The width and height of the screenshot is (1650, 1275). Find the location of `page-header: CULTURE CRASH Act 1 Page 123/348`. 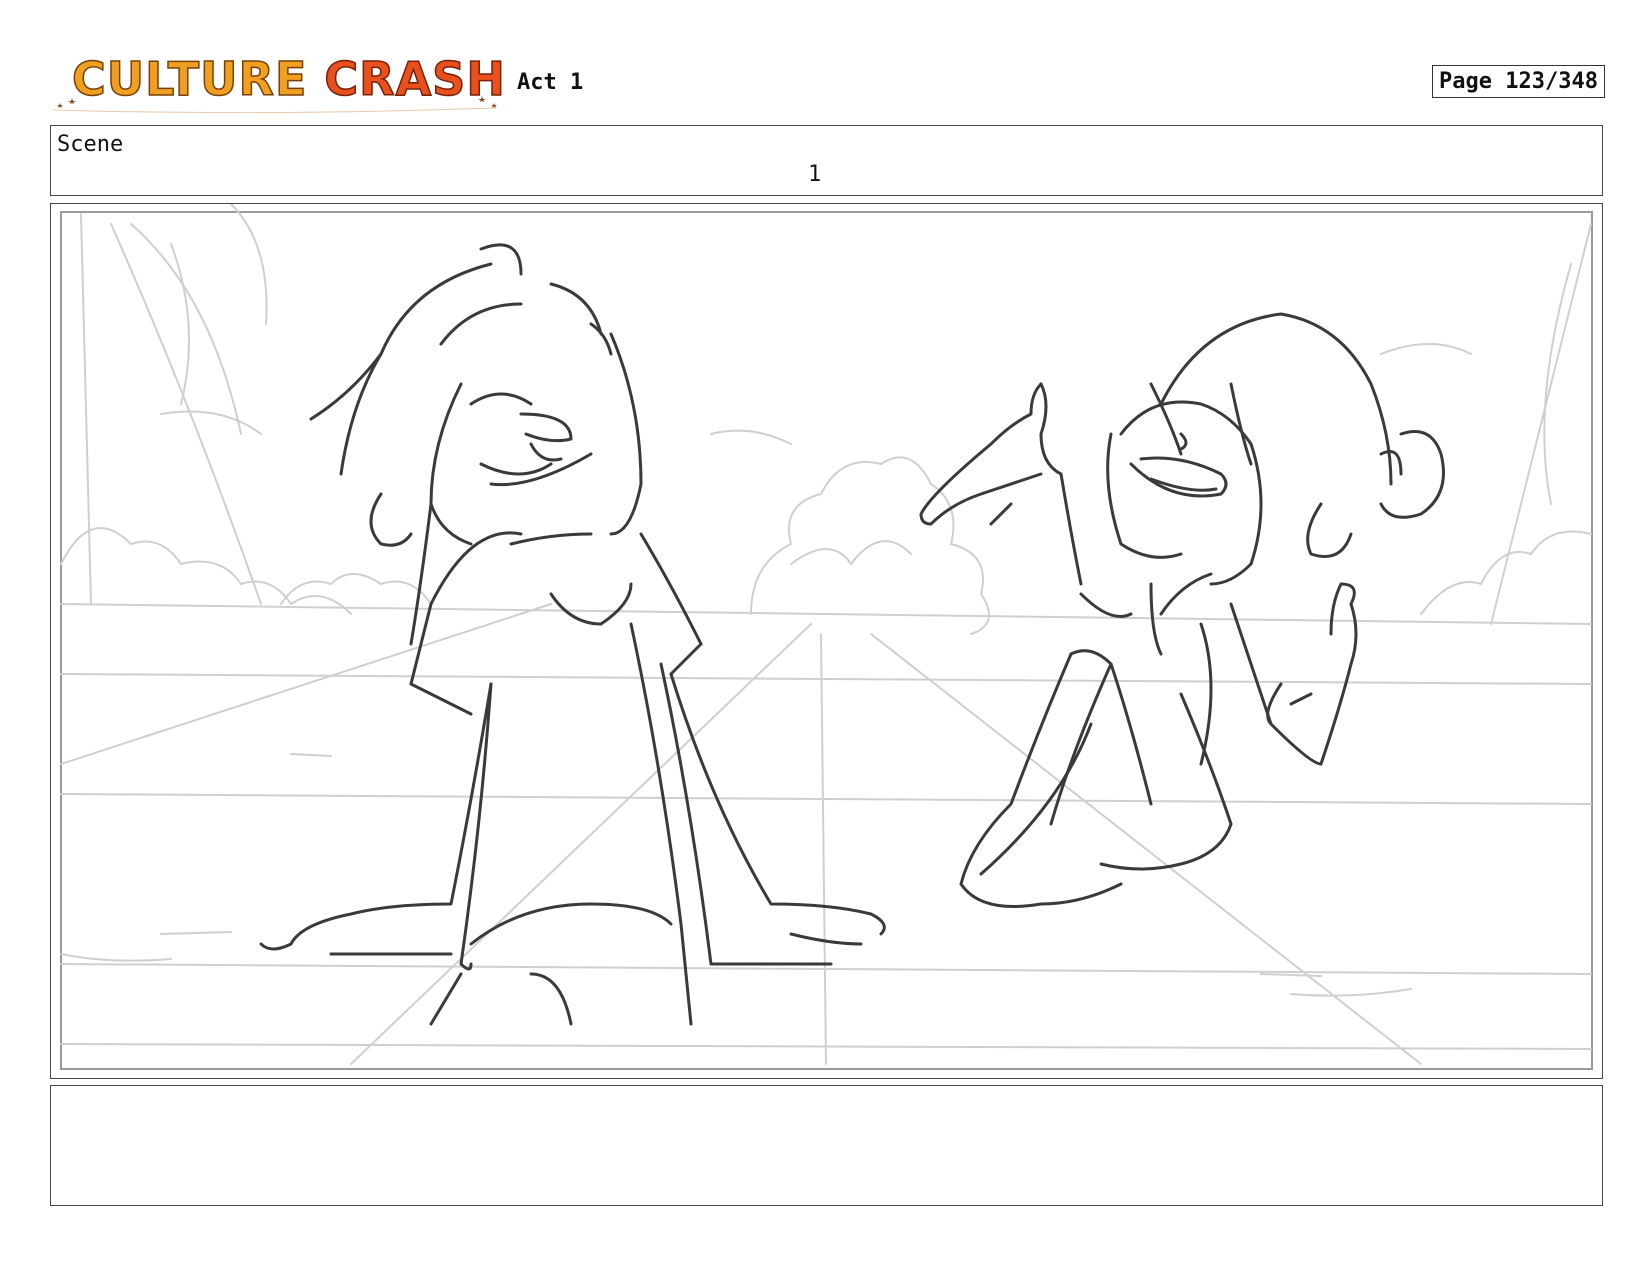

page-header: CULTURE CRASH Act 1 Page 123/348 is located at coordinates (827, 82).